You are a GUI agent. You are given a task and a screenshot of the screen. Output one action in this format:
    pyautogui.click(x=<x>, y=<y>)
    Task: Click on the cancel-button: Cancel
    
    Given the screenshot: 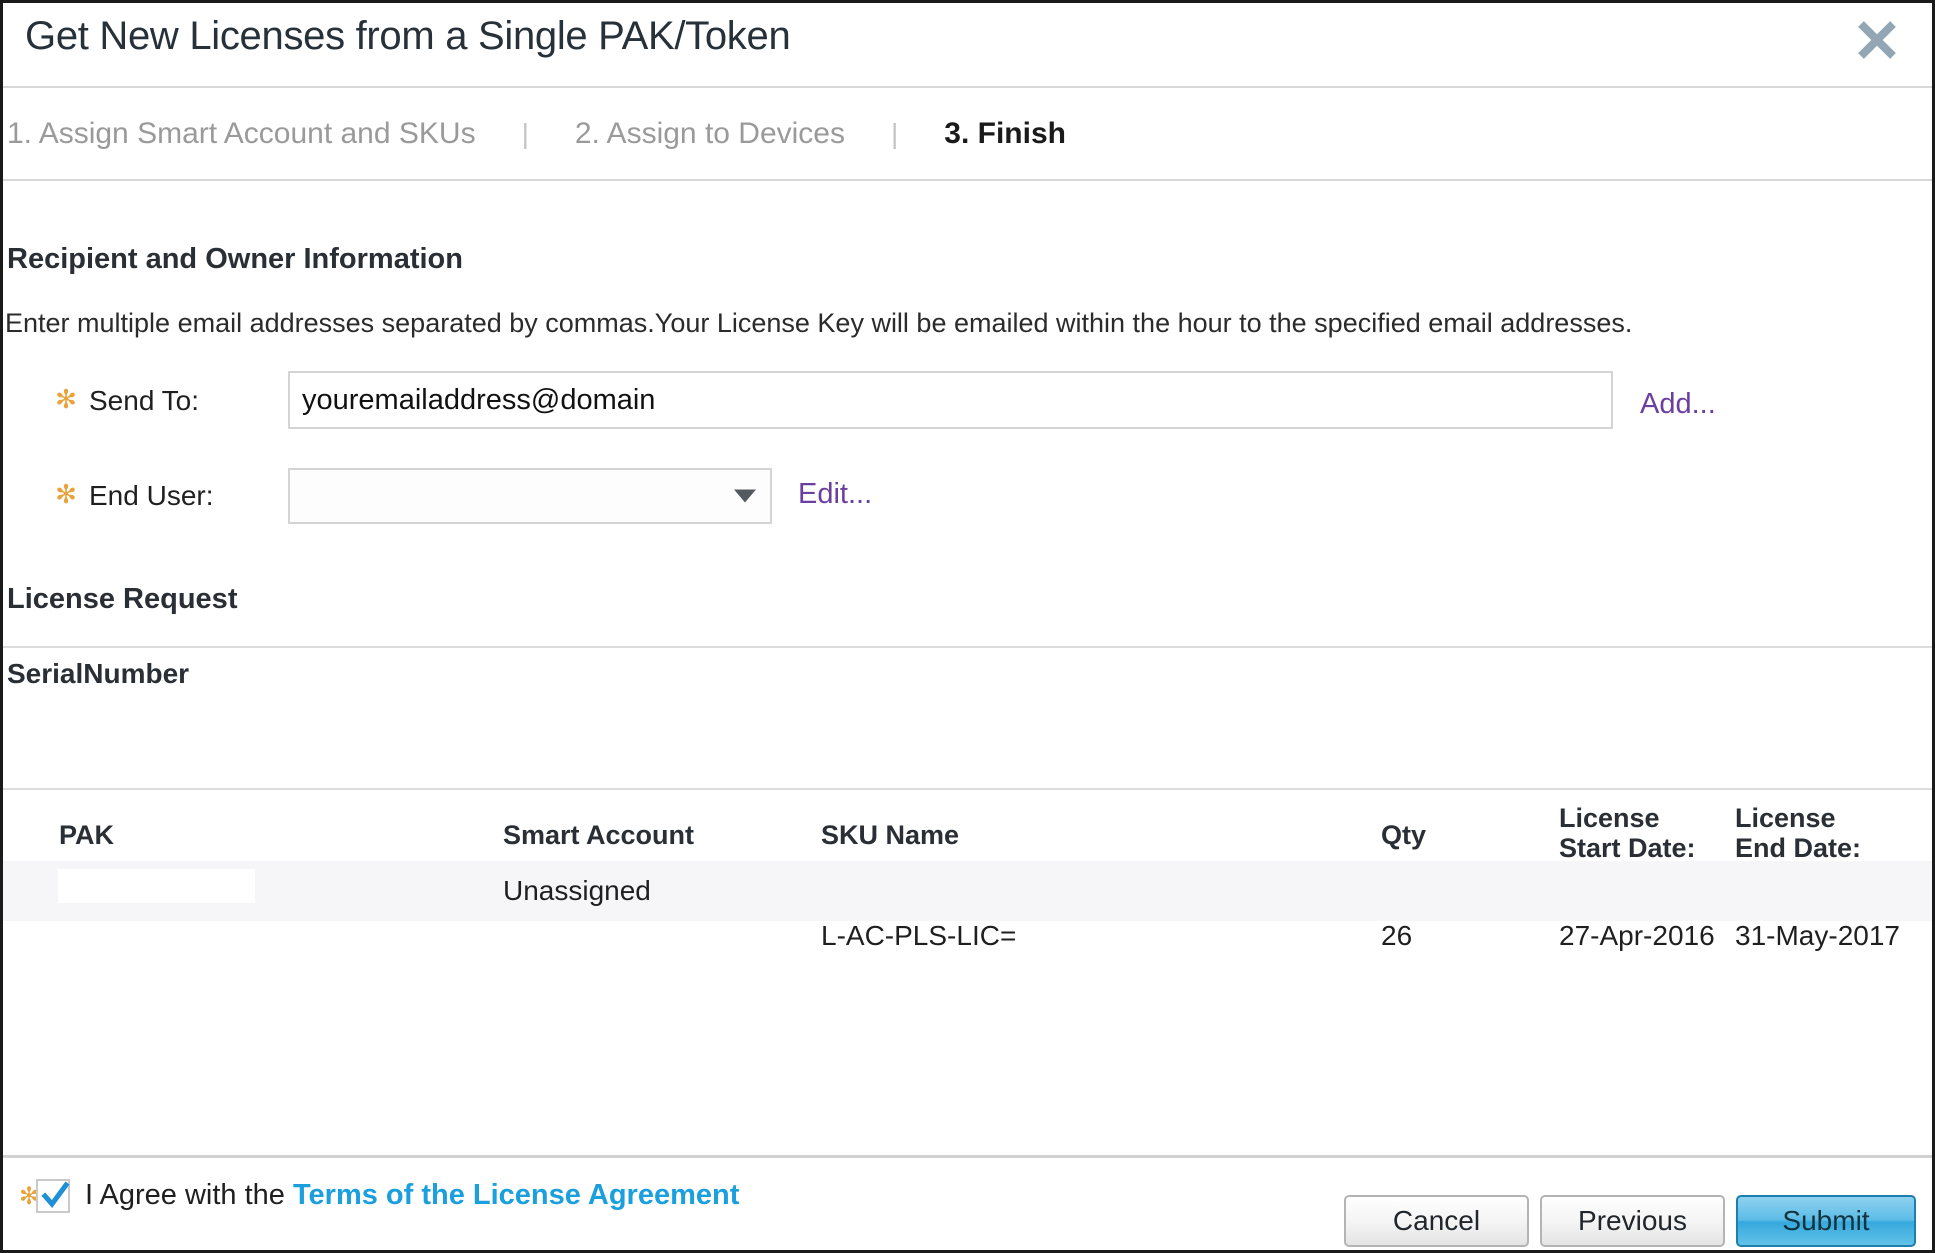 What is the action you would take?
    pyautogui.click(x=1436, y=1221)
    